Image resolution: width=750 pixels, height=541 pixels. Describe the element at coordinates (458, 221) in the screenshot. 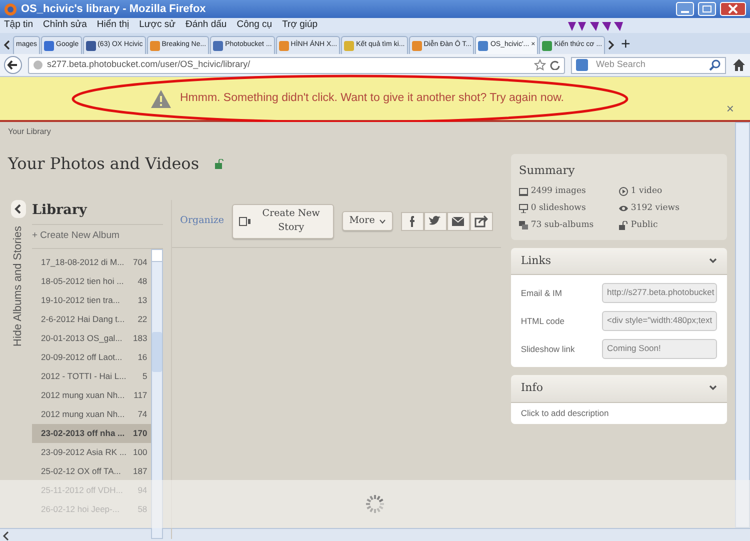

I see `email-icon` at that location.